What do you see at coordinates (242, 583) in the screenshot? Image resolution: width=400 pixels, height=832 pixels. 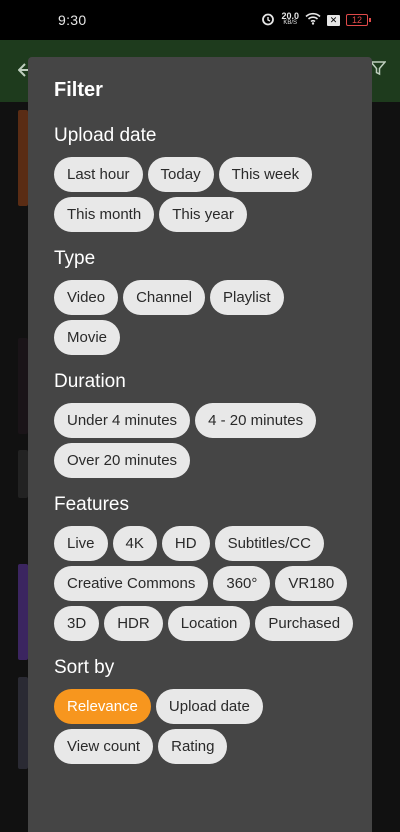 I see `chip-360: 360°` at bounding box center [242, 583].